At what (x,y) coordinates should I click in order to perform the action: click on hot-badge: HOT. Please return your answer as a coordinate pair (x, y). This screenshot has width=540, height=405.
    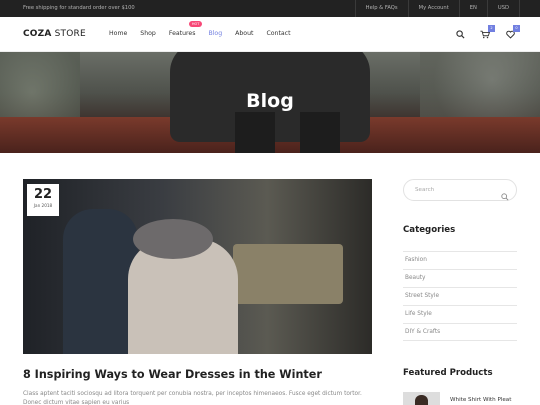
    Looking at the image, I should click on (195, 24).